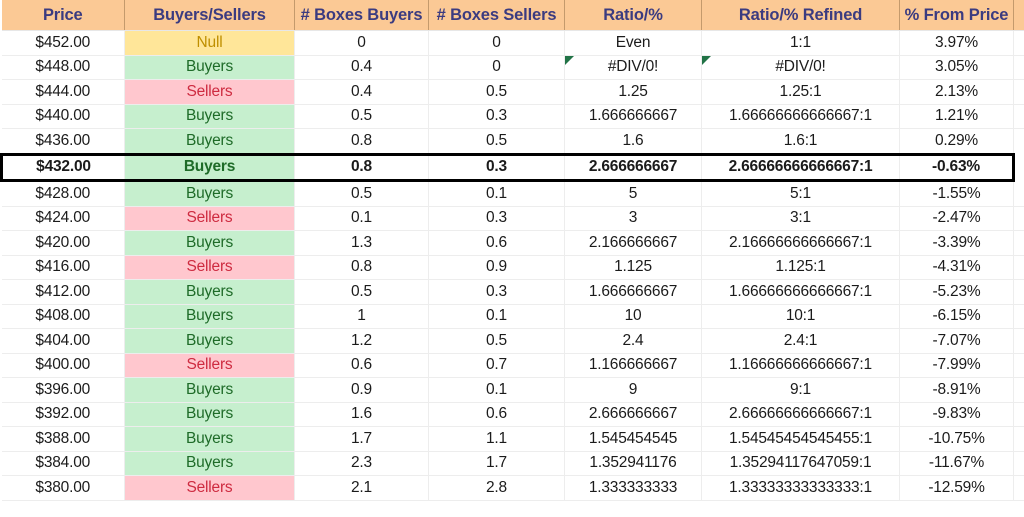 The width and height of the screenshot is (1024, 517). Describe the element at coordinates (63, 463) in the screenshot. I see `cell-price: $384.00` at that location.